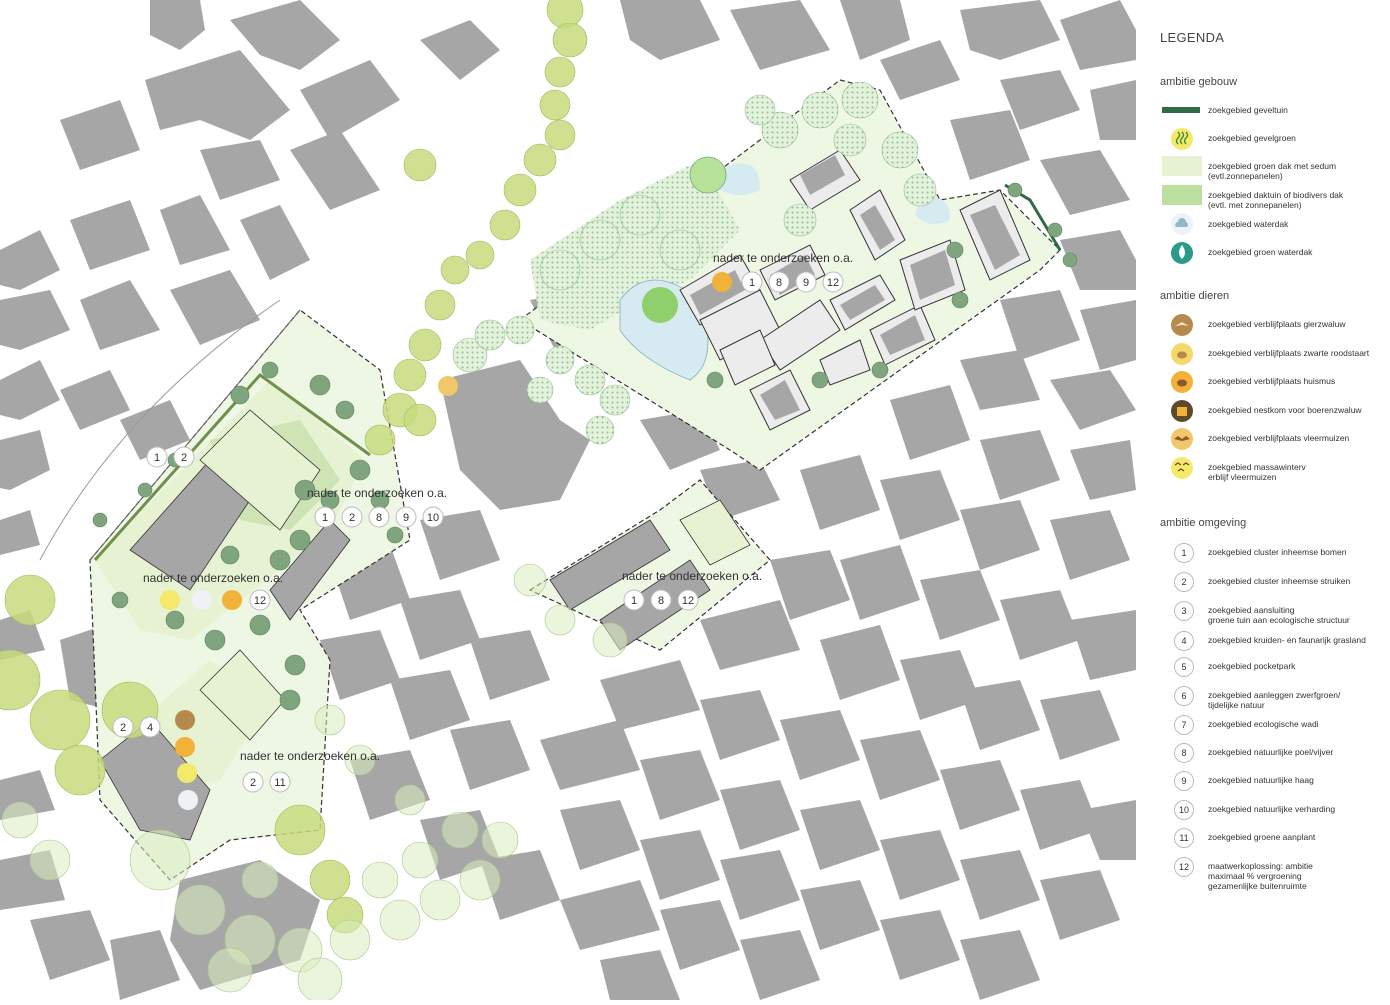 The width and height of the screenshot is (1390, 1005). What do you see at coordinates (1272, 254) in the screenshot?
I see `legend-item-groen-waterdak: zoekgebied groen waterdak` at bounding box center [1272, 254].